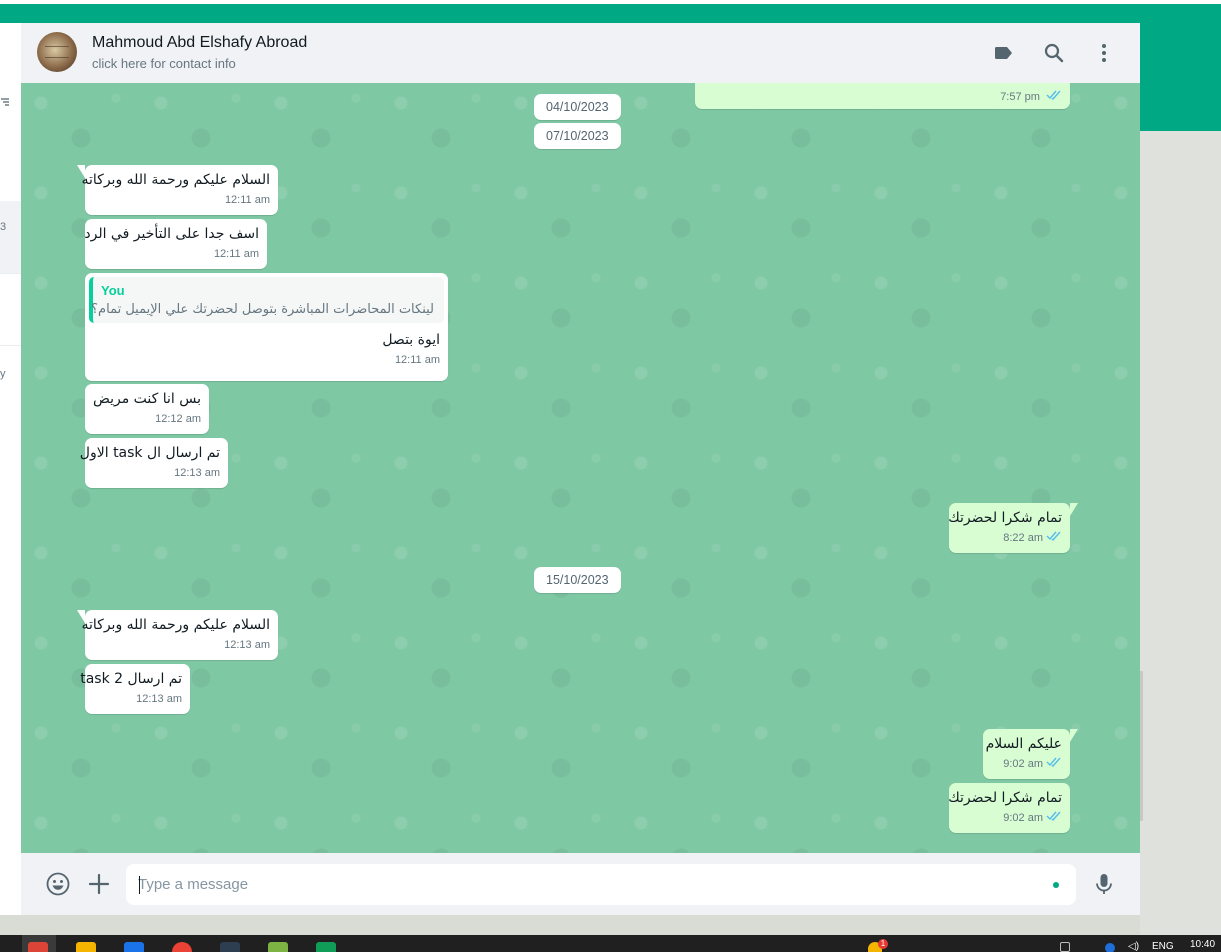 This screenshot has width=1221, height=952. What do you see at coordinates (177, 635) in the screenshot?
I see `message-bubble-in: السلام عليكم ورحمة الله وبركاته 12:13 am` at bounding box center [177, 635].